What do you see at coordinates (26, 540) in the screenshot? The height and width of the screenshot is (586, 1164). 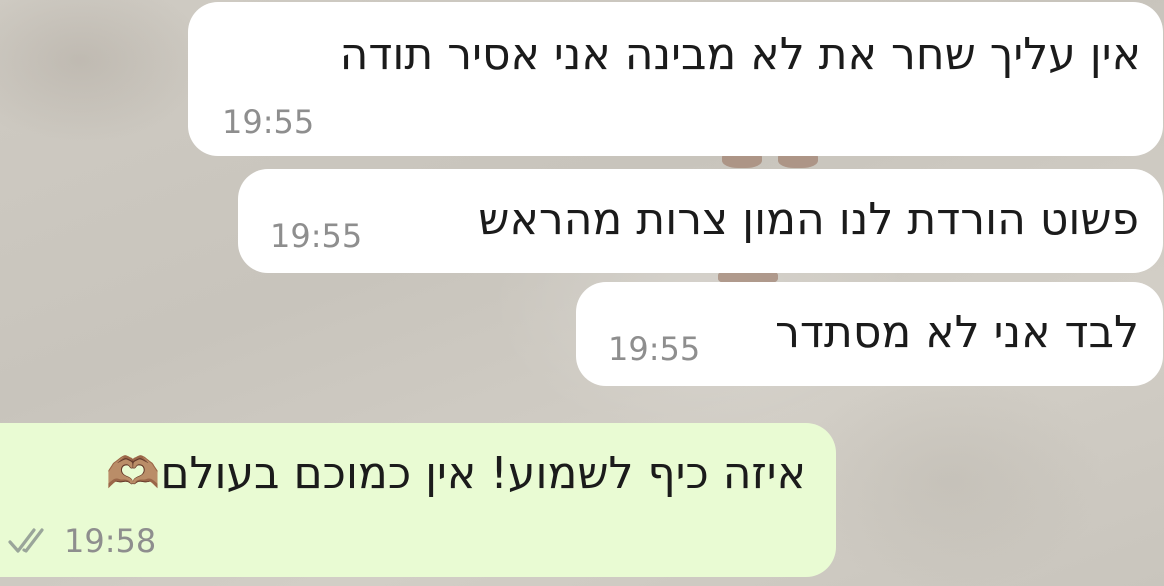 I see `read-double-check-icon` at bounding box center [26, 540].